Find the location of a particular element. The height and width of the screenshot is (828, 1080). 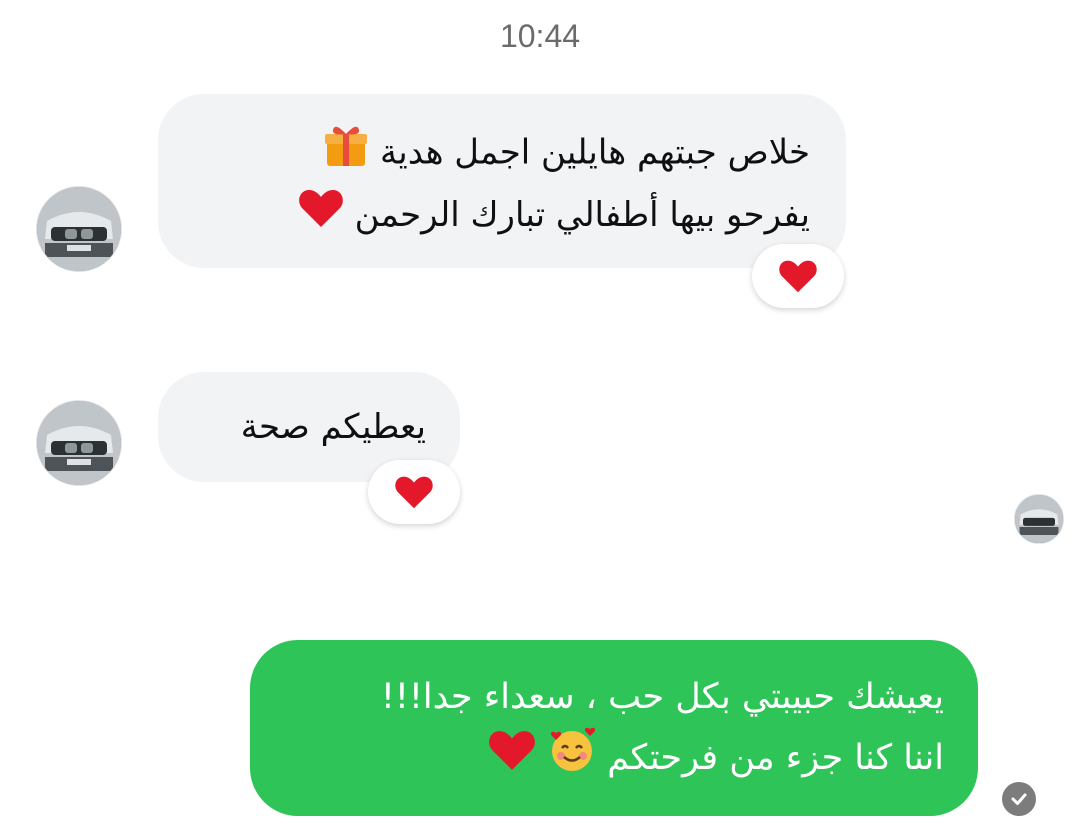

message-line: خلاص جبتهم هايلين اجمل هدية is located at coordinates (496, 154).